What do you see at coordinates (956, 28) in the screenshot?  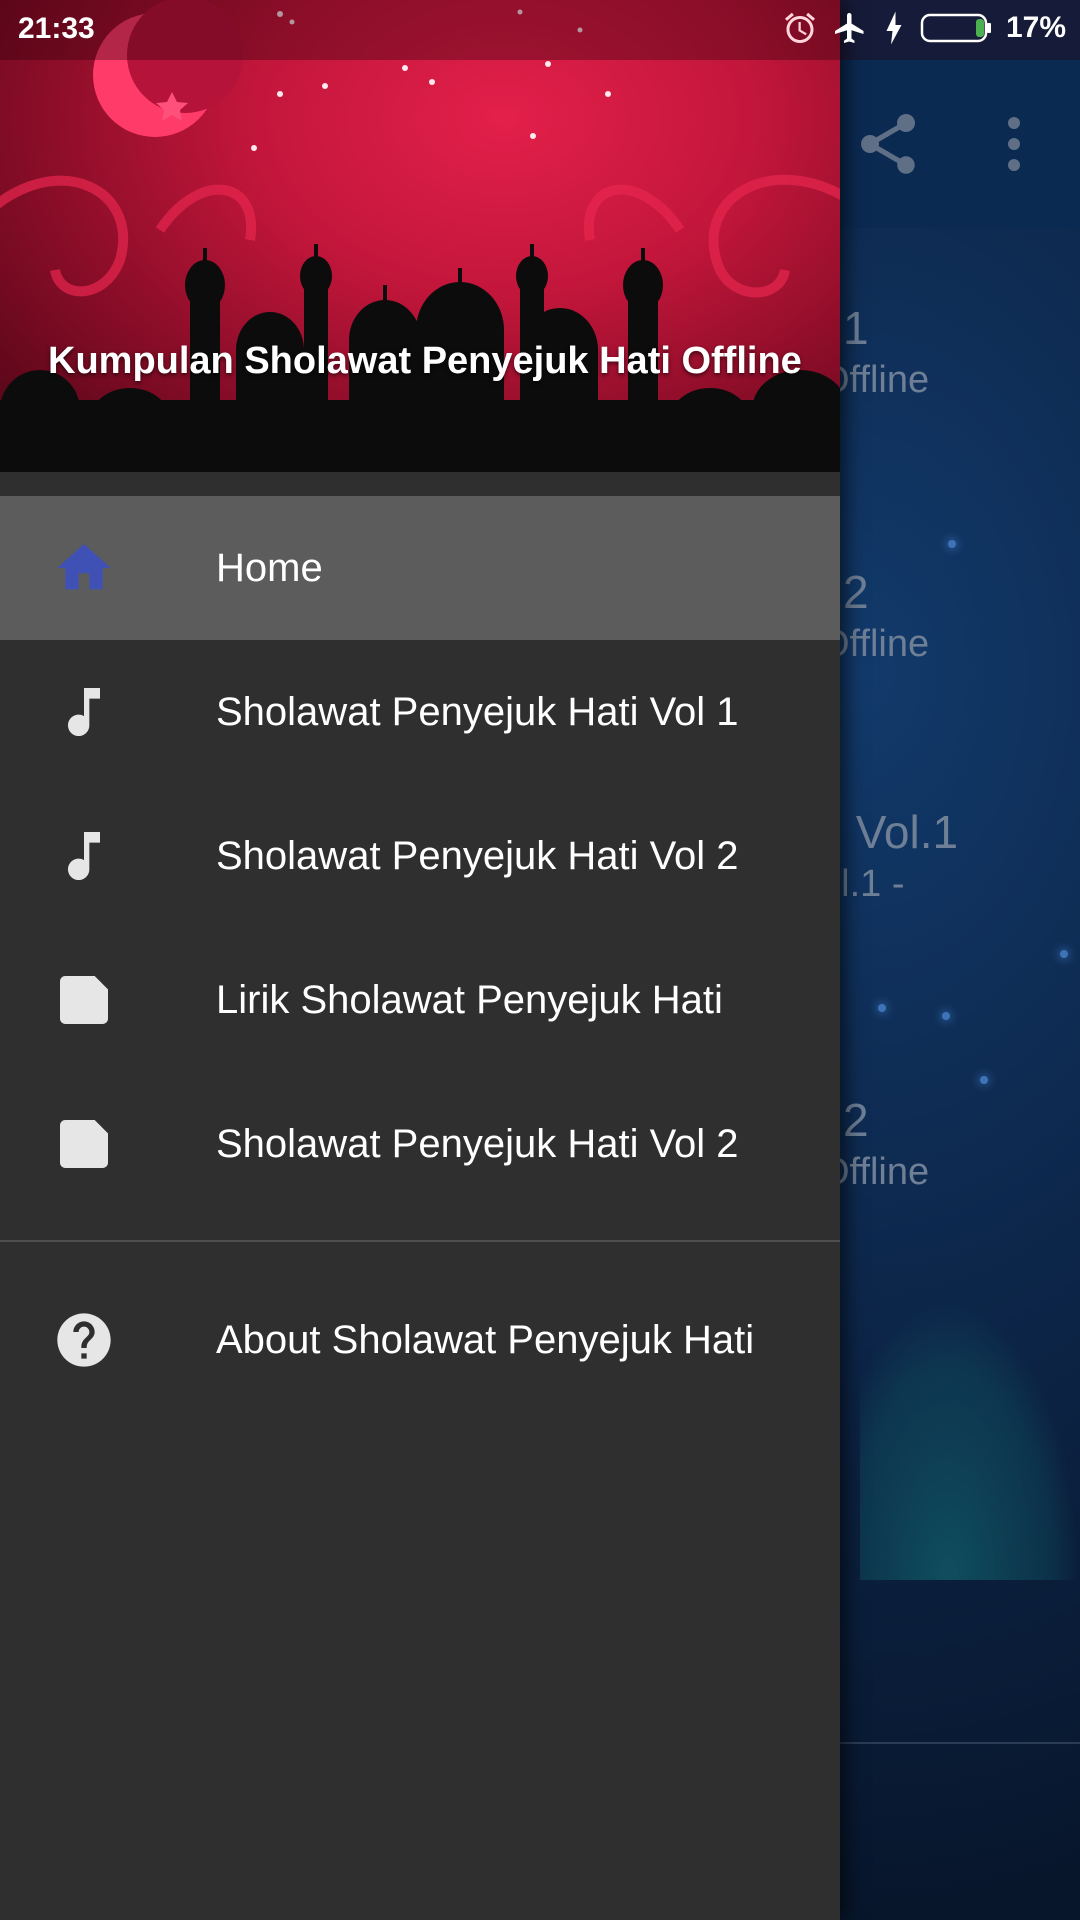 I see `battery-icon` at bounding box center [956, 28].